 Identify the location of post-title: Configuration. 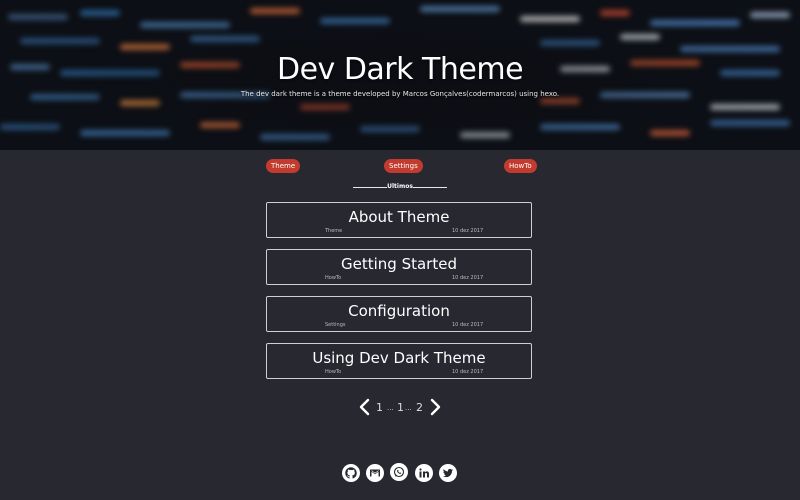
(399, 311).